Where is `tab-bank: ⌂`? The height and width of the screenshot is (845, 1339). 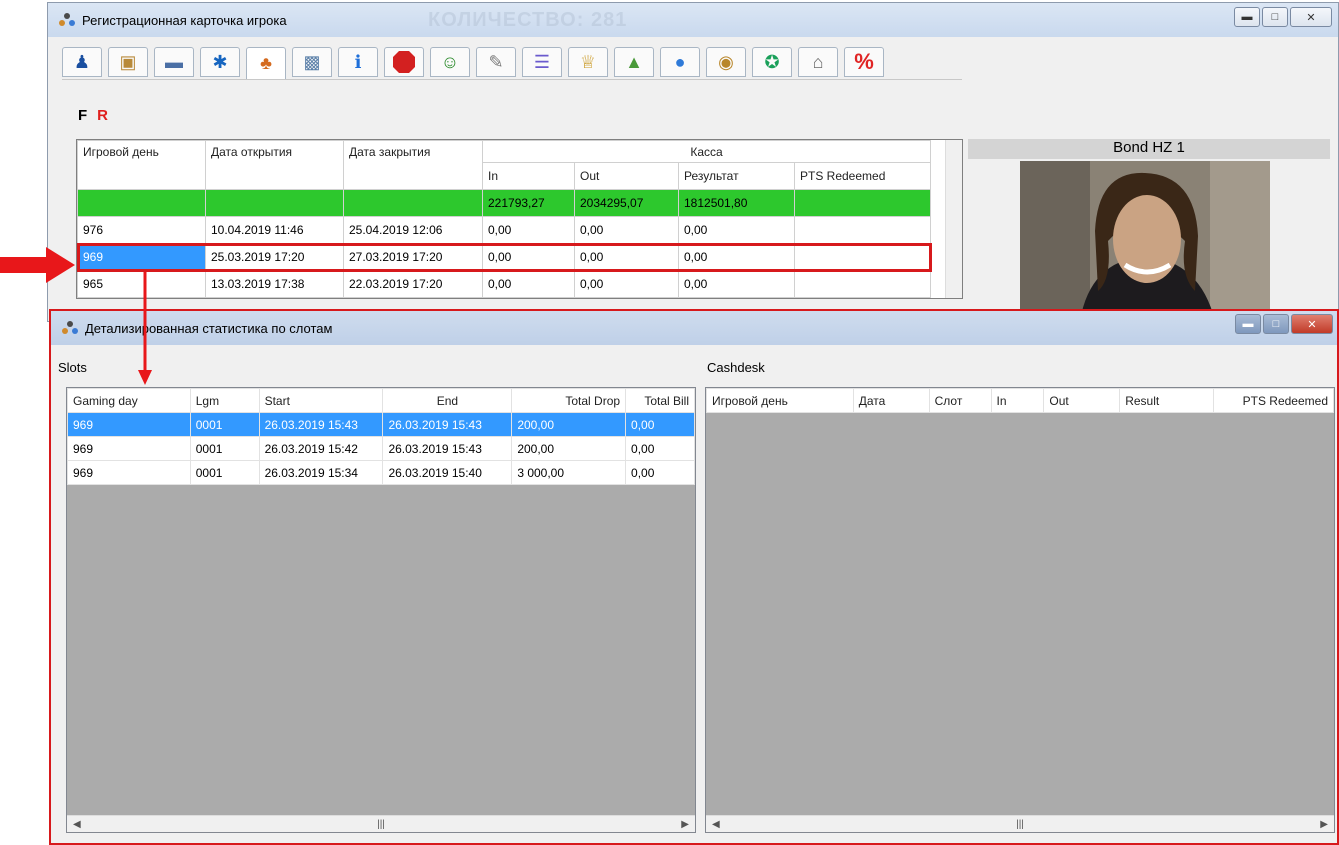
tab-bank: ⌂ is located at coordinates (818, 62).